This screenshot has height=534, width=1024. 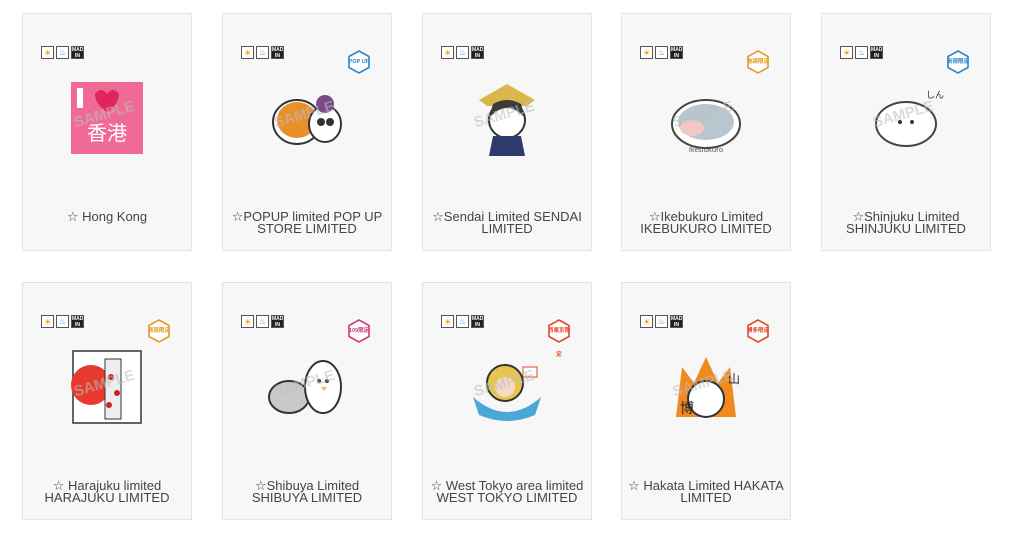 I want to click on limited-tag-label: 109限定, so click(x=359, y=331).